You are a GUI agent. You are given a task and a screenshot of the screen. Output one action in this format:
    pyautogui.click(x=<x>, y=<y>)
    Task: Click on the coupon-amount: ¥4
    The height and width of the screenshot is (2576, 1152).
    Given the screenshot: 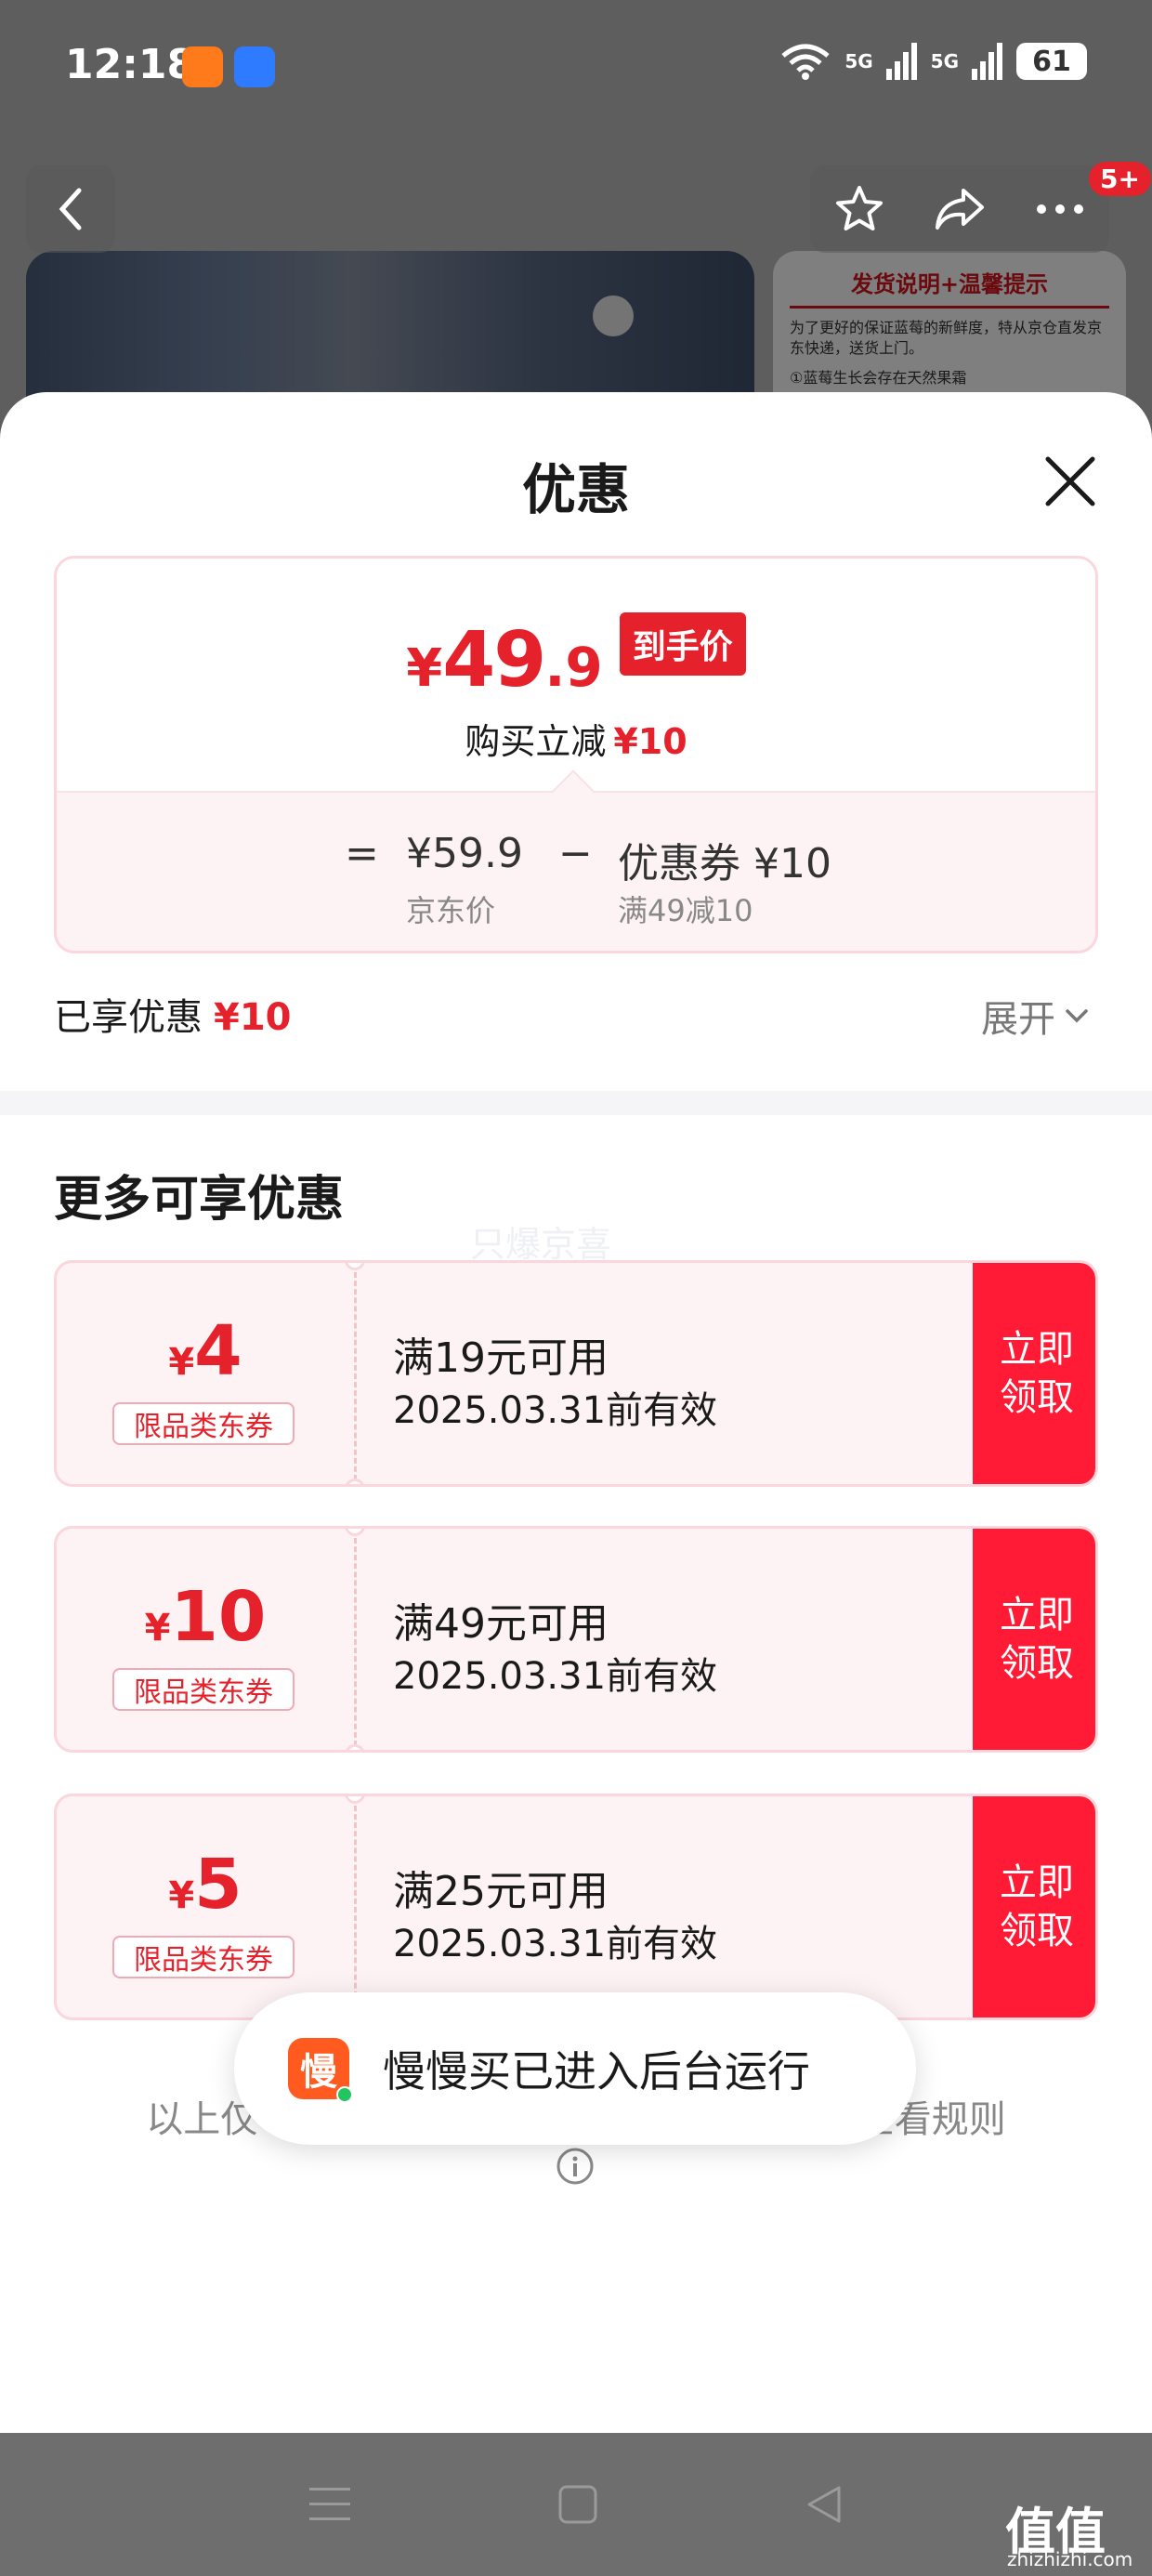 What is the action you would take?
    pyautogui.click(x=205, y=1351)
    